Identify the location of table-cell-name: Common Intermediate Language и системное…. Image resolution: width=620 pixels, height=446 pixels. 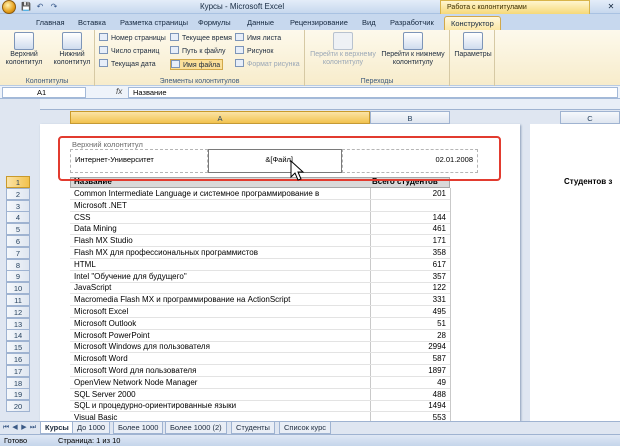
(221, 194).